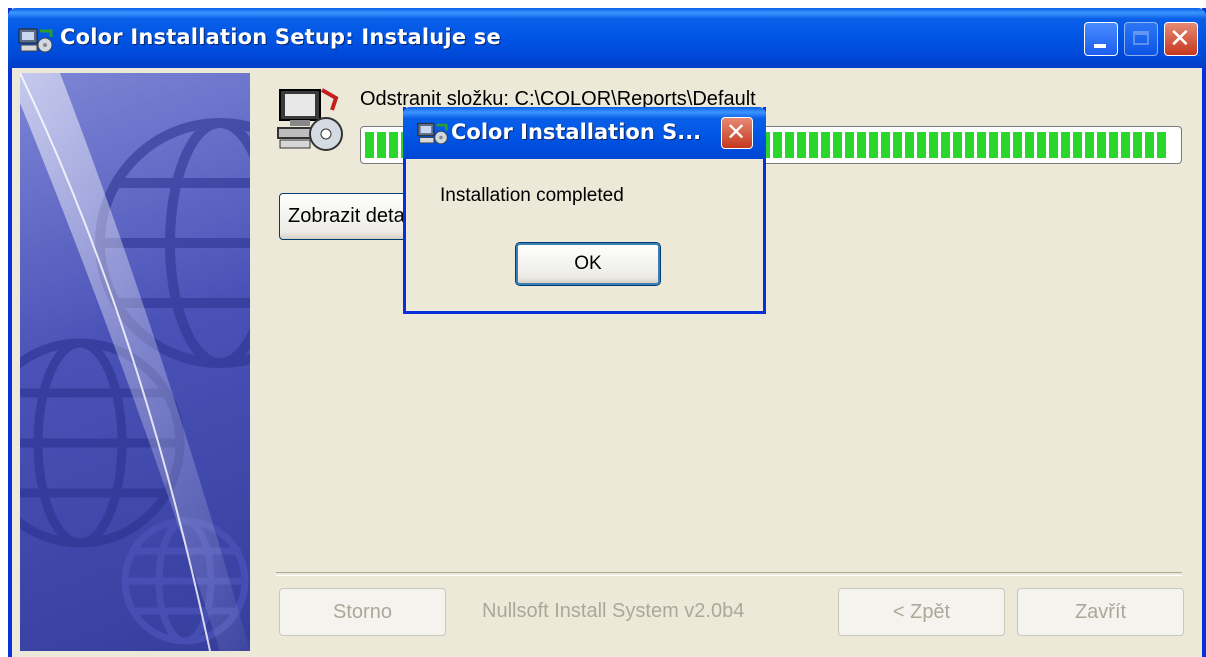  I want to click on close-button: ✕, so click(1181, 39).